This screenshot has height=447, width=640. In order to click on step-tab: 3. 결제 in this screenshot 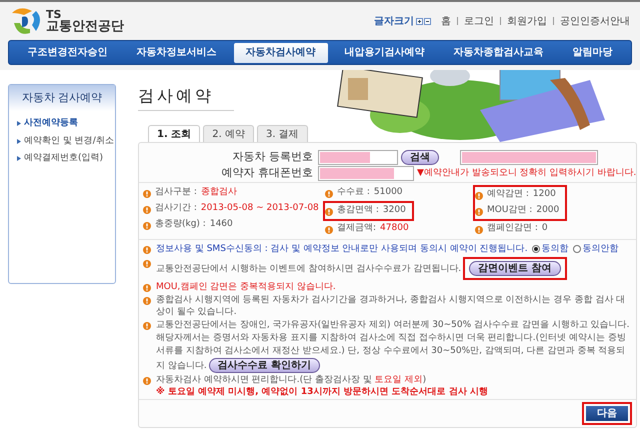, I will do `click(282, 133)`.